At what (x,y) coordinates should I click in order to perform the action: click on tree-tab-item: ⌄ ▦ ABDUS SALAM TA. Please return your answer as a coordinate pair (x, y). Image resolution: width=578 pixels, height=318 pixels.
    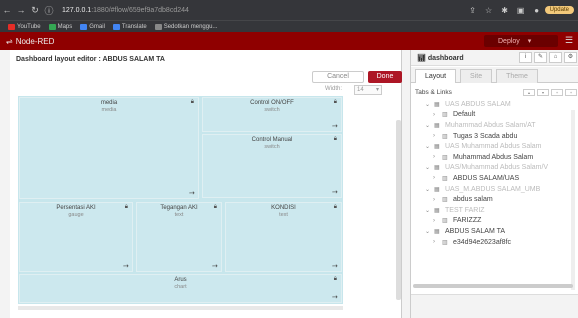
    Looking at the image, I should click on (494, 231).